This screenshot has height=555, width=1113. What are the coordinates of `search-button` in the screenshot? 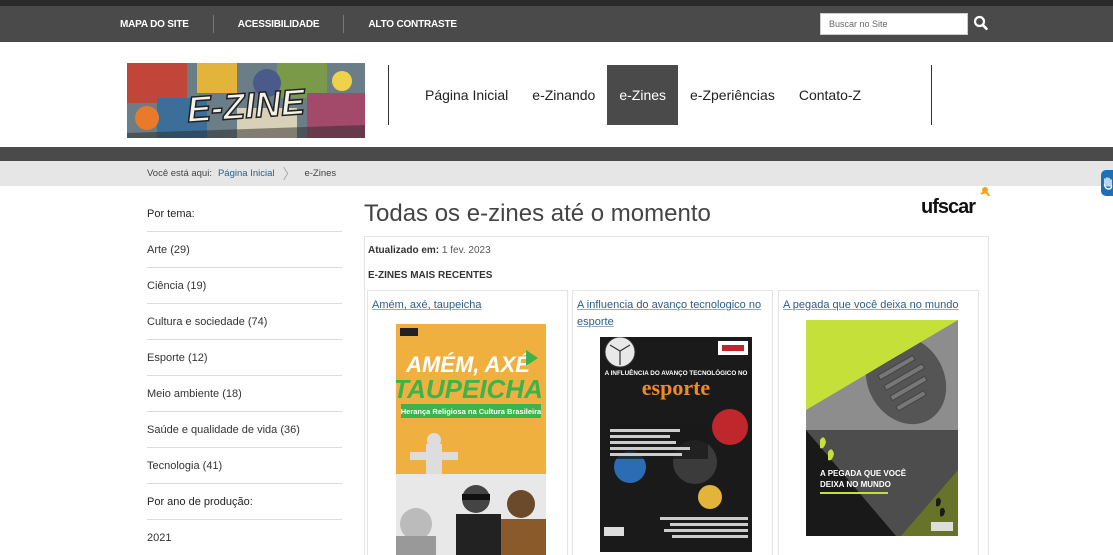 It's located at (981, 23).